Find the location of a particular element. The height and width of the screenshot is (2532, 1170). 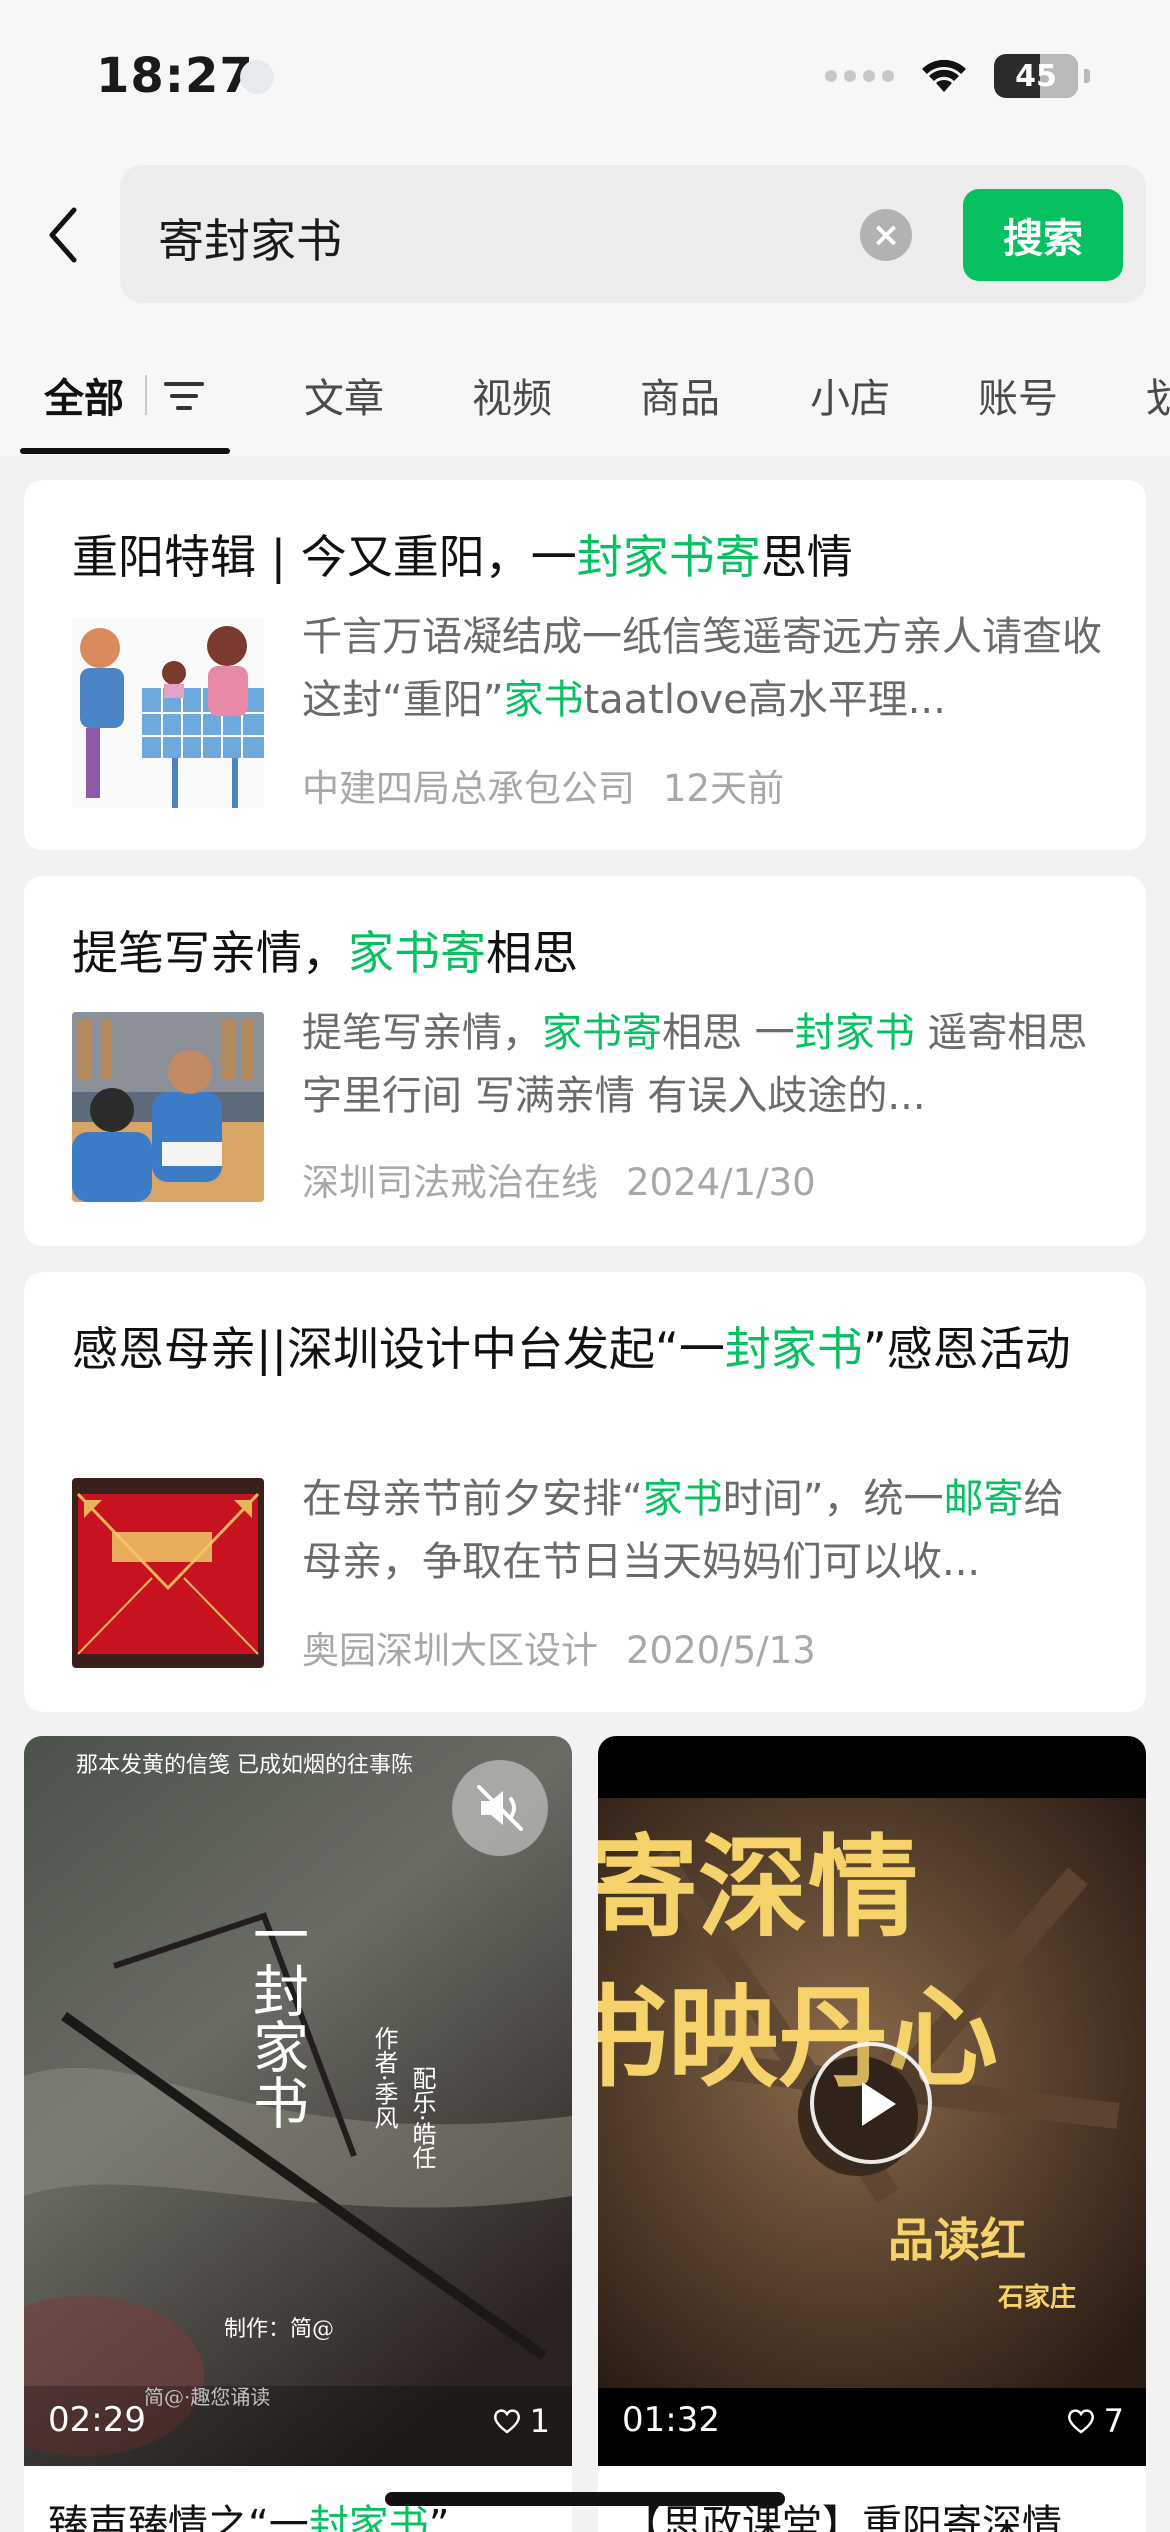

status-icons: 45 is located at coordinates (957, 76).